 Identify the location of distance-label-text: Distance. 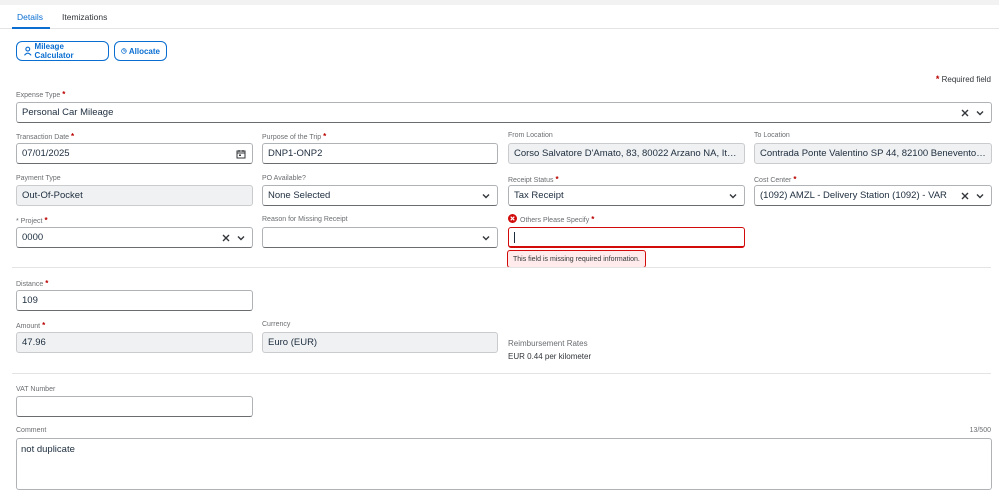
(30, 284).